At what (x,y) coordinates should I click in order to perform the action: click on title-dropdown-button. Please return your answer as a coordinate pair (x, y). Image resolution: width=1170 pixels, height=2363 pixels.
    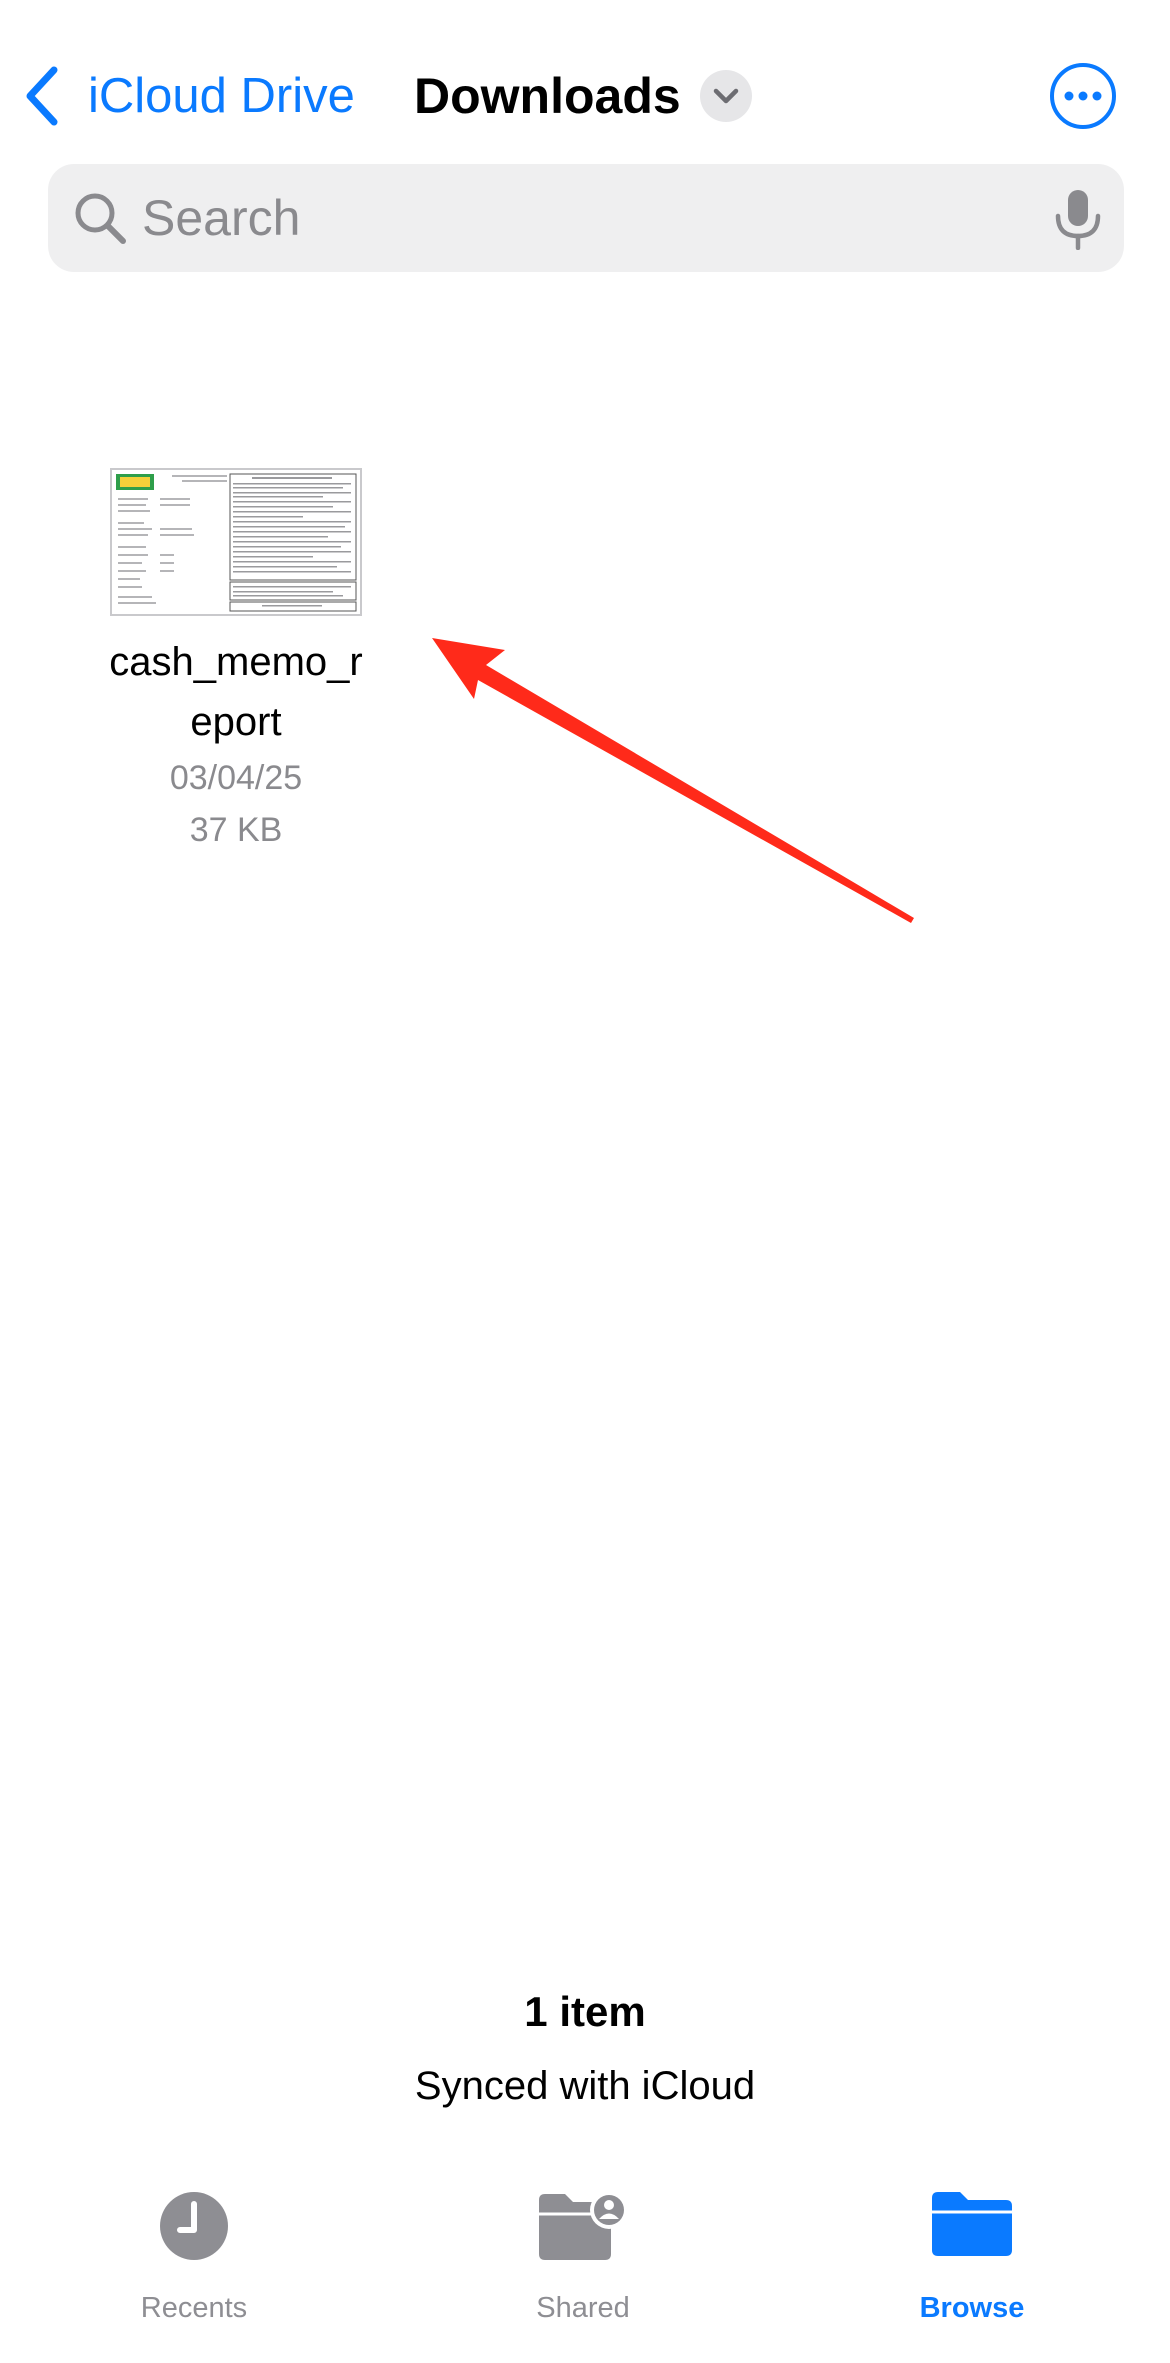
    Looking at the image, I should click on (726, 96).